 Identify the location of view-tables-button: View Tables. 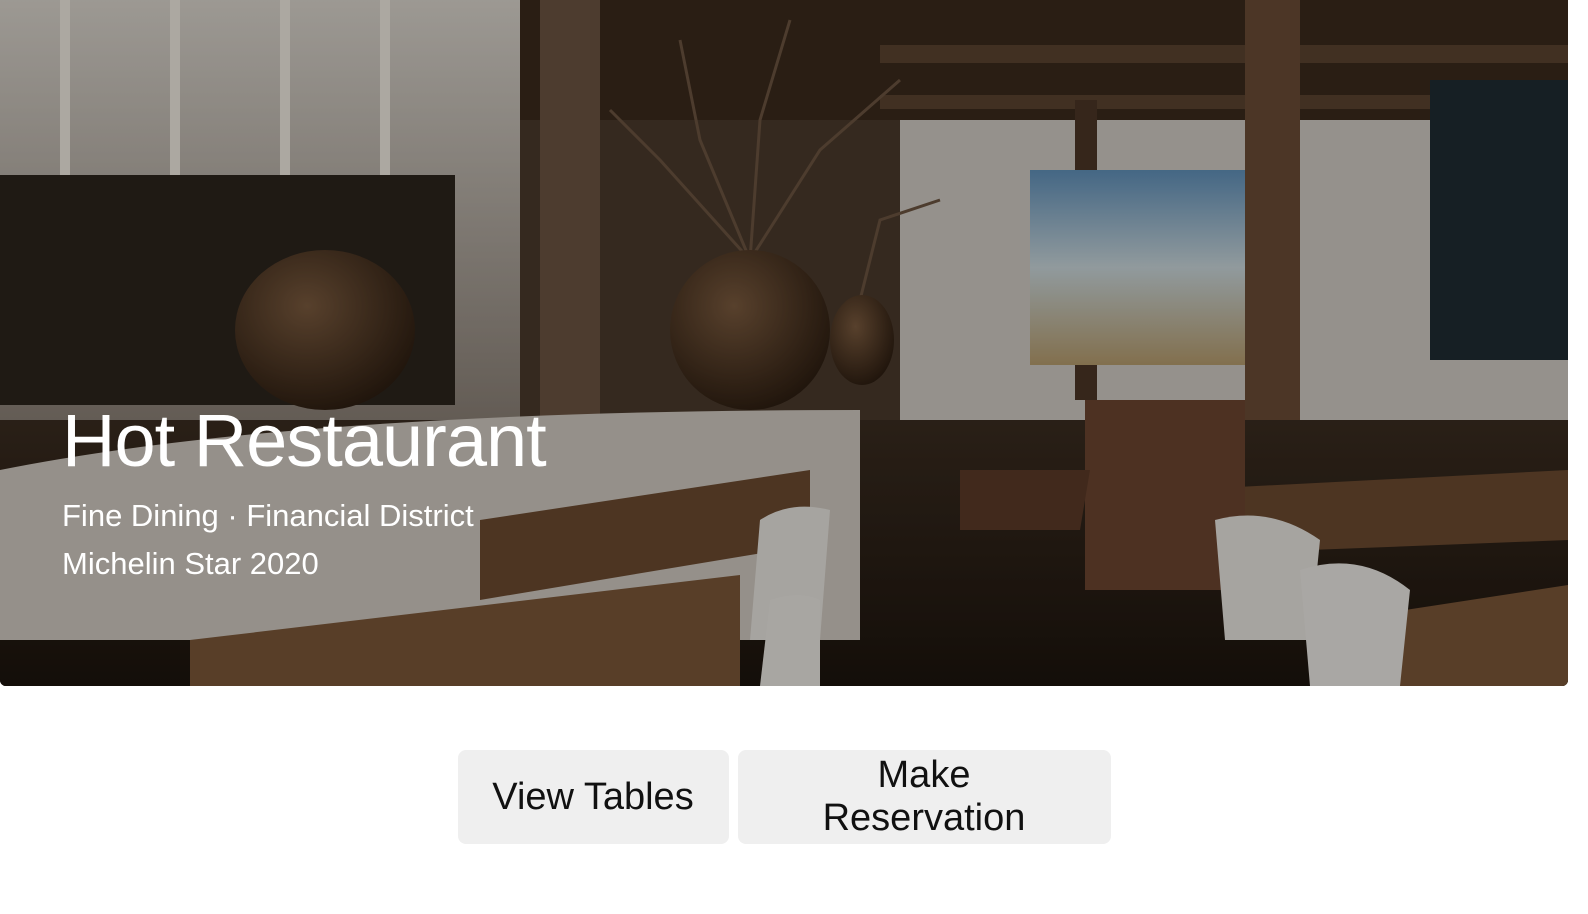
(593, 797).